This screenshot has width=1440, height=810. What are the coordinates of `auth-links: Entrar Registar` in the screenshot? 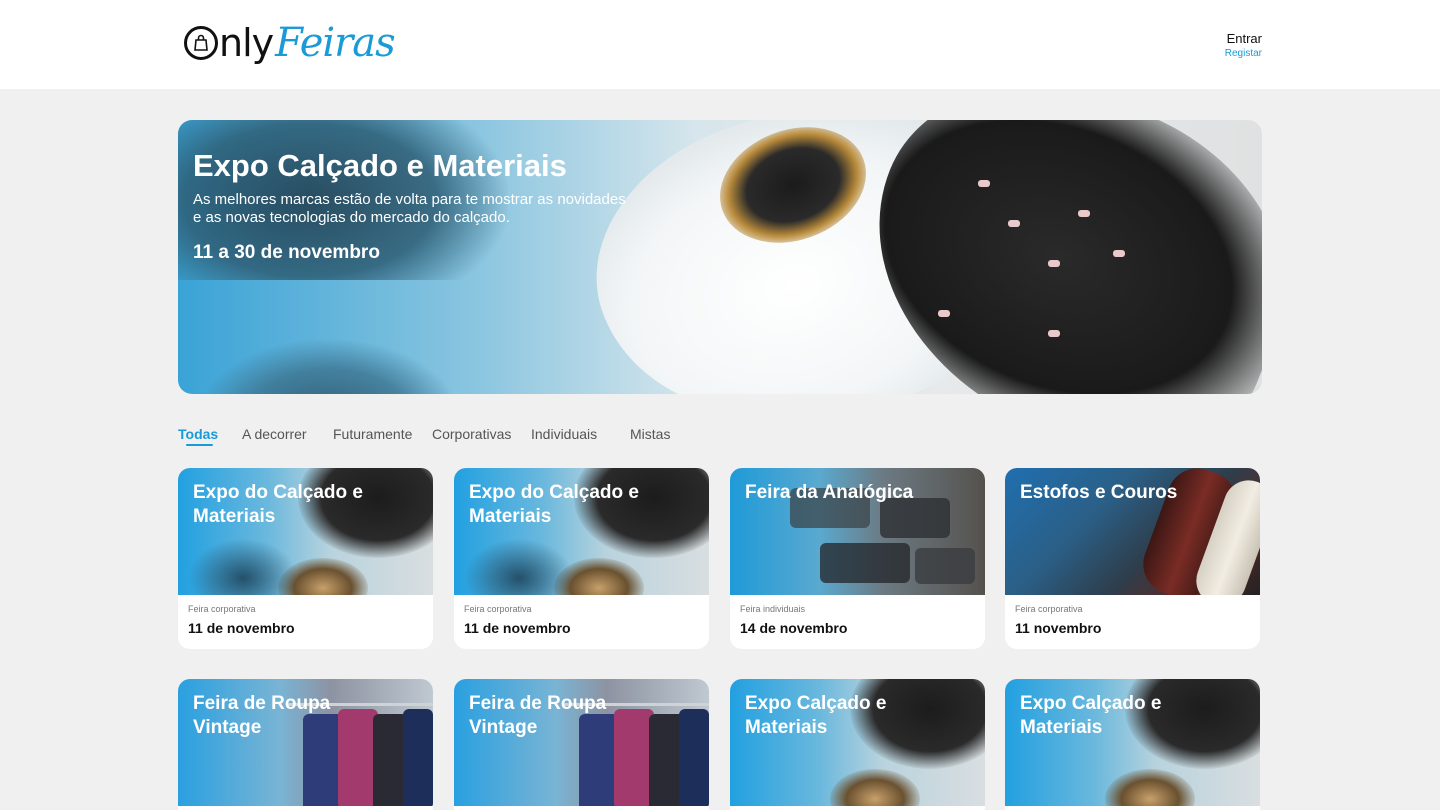 It's located at (1243, 45).